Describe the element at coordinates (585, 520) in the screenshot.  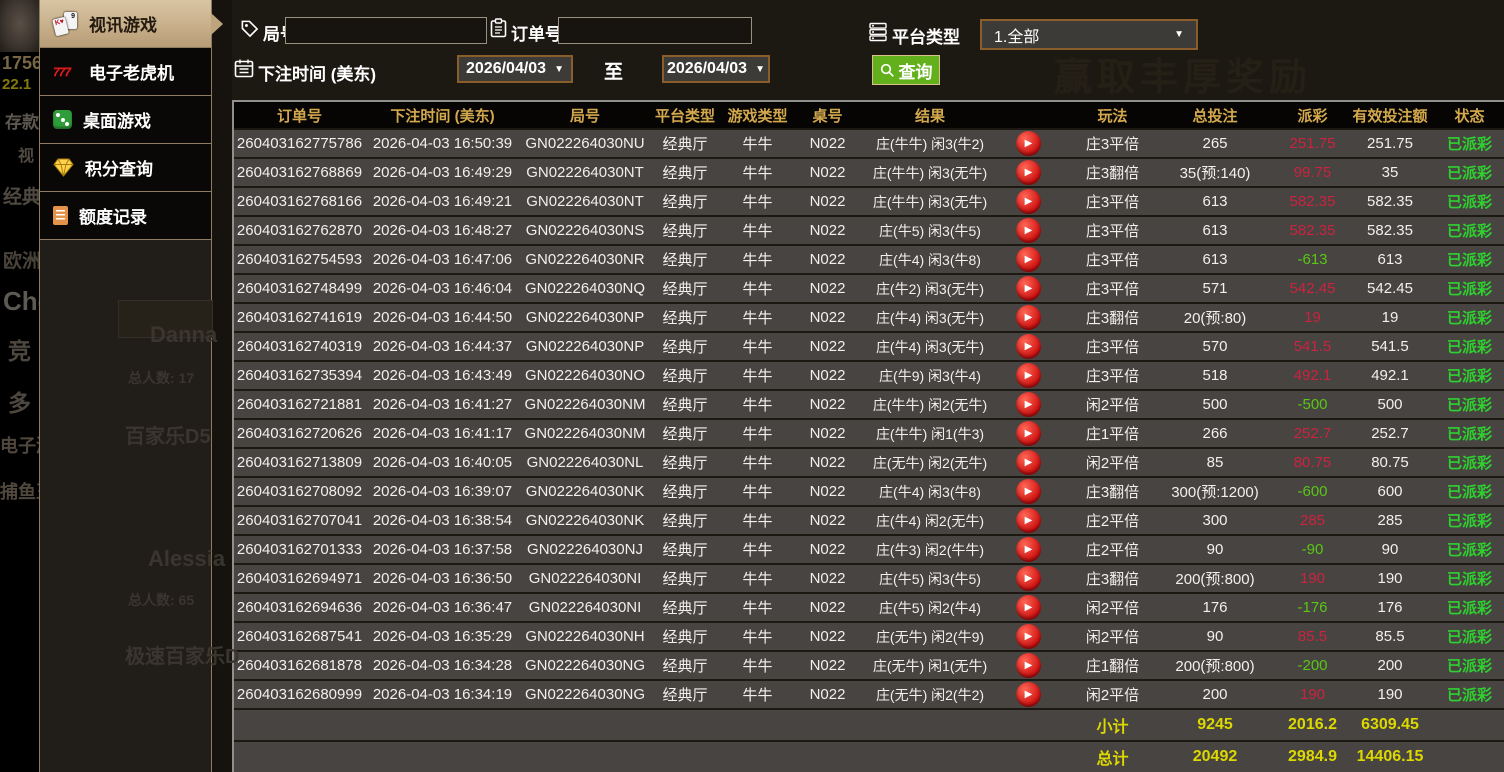
I see `round-no-cell: GN022264030NK` at that location.